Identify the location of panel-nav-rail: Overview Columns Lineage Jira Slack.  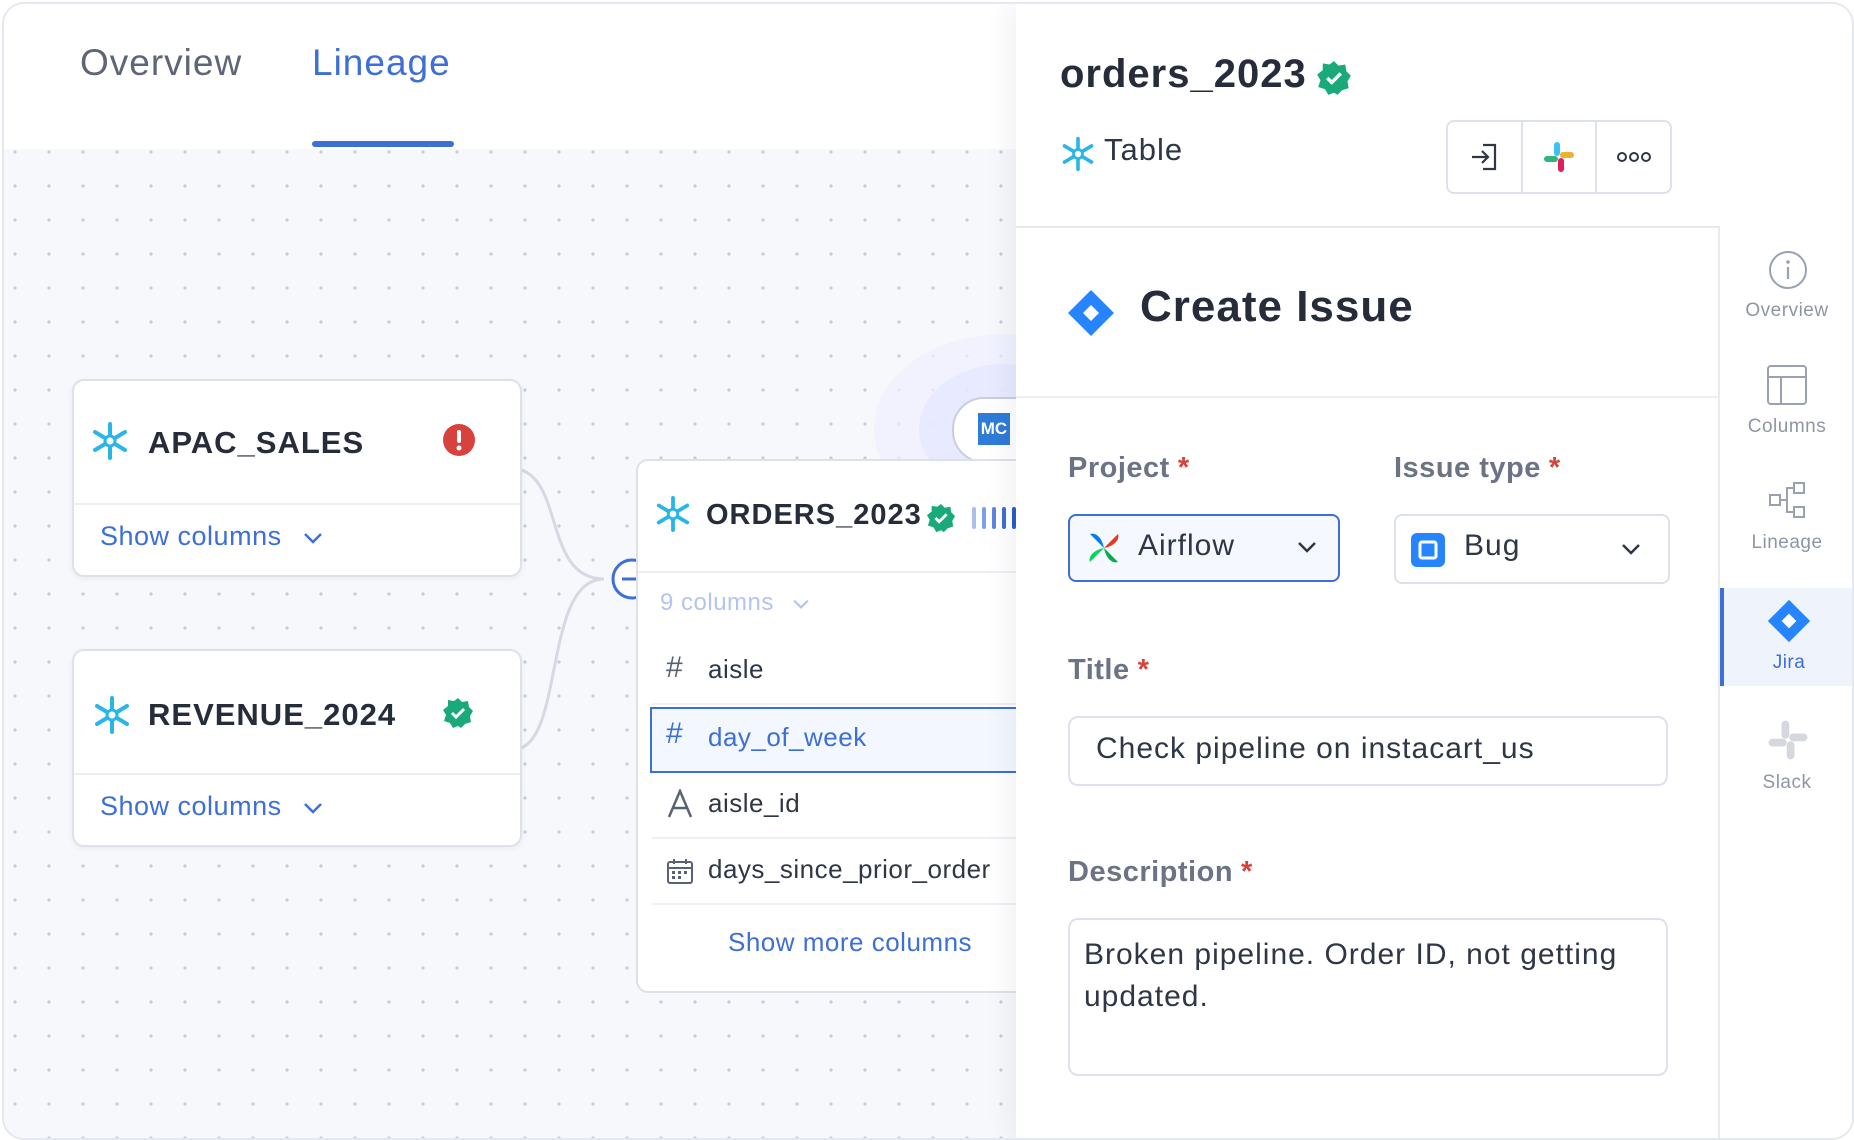
(1785, 682).